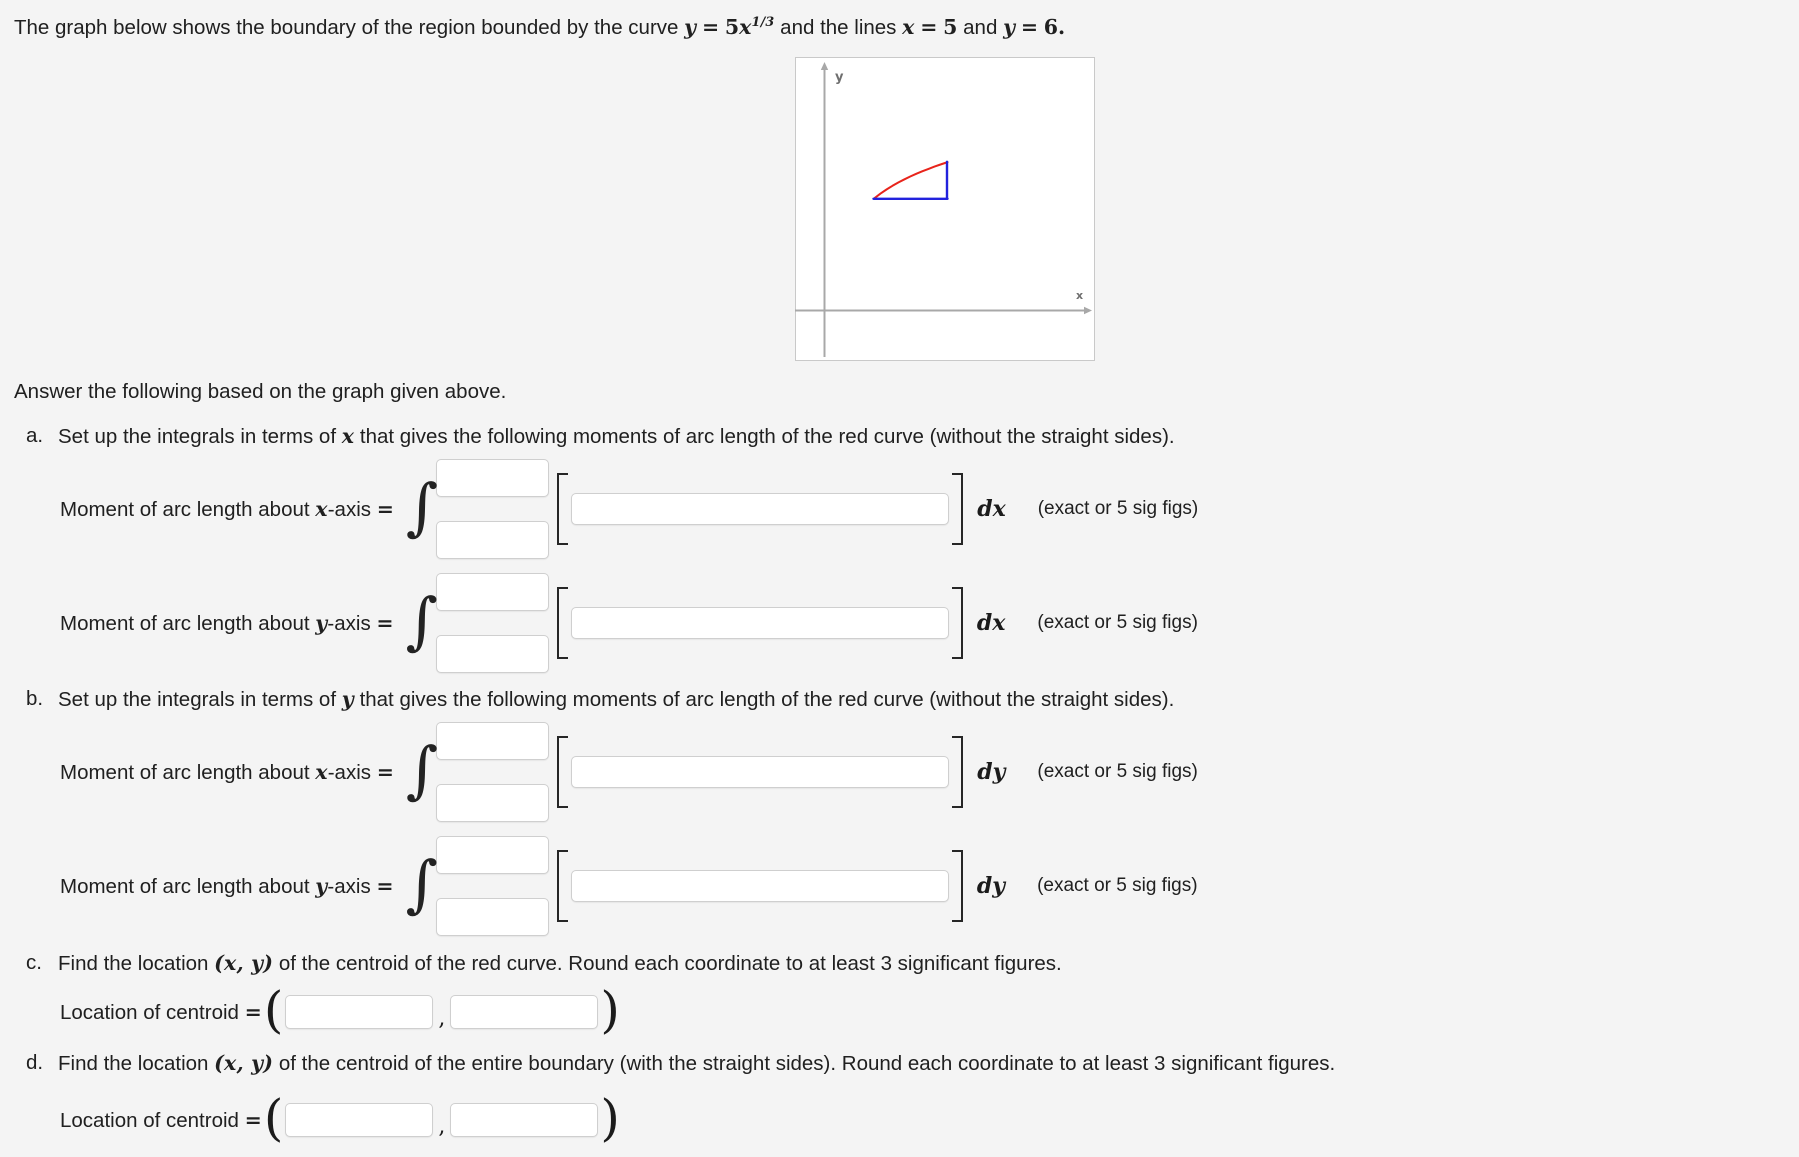 The width and height of the screenshot is (1799, 1157). What do you see at coordinates (1079, 295) in the screenshot?
I see `x-axis-label: x` at bounding box center [1079, 295].